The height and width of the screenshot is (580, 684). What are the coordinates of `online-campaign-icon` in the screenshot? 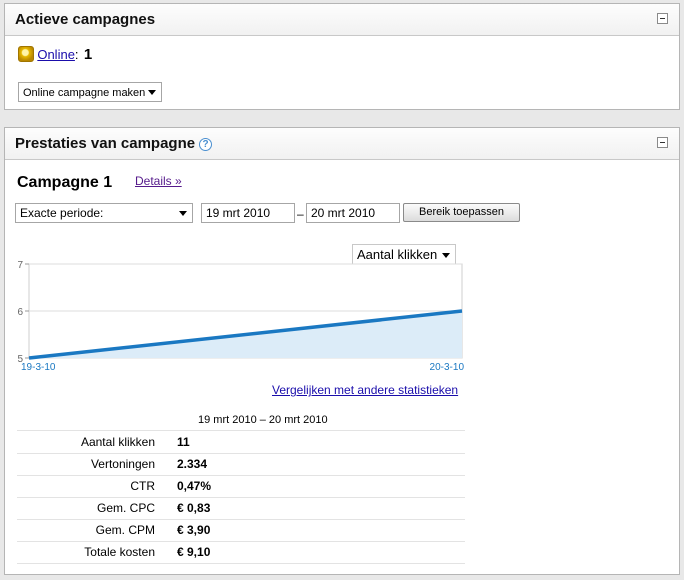 It's located at (26, 54).